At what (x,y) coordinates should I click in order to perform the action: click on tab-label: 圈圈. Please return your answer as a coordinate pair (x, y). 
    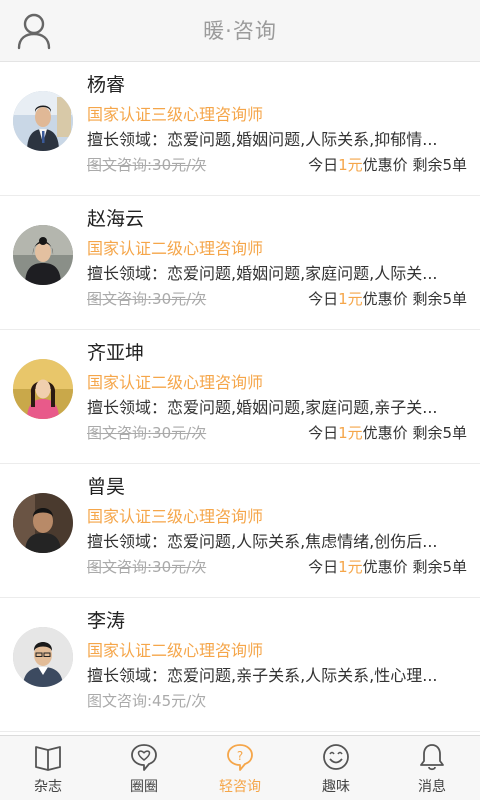
    Looking at the image, I should click on (144, 787).